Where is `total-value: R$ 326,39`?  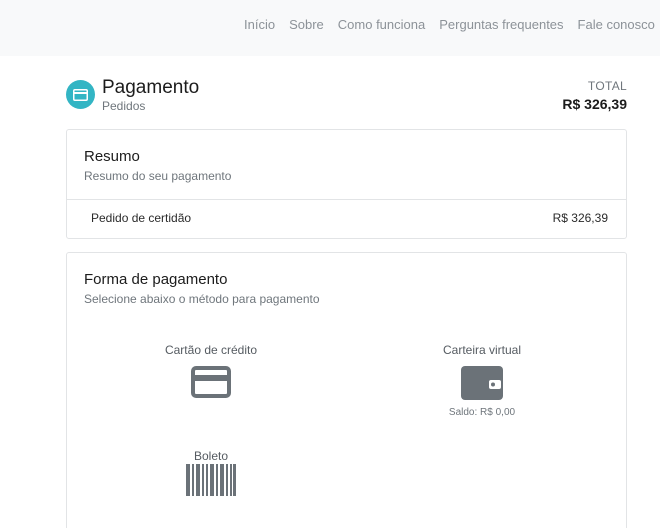
total-value: R$ 326,39 is located at coordinates (594, 104).